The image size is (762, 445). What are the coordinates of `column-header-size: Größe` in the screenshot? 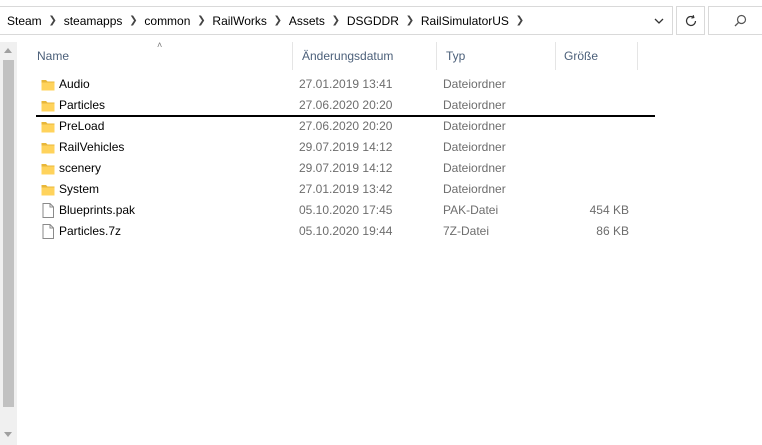 It's located at (596, 56).